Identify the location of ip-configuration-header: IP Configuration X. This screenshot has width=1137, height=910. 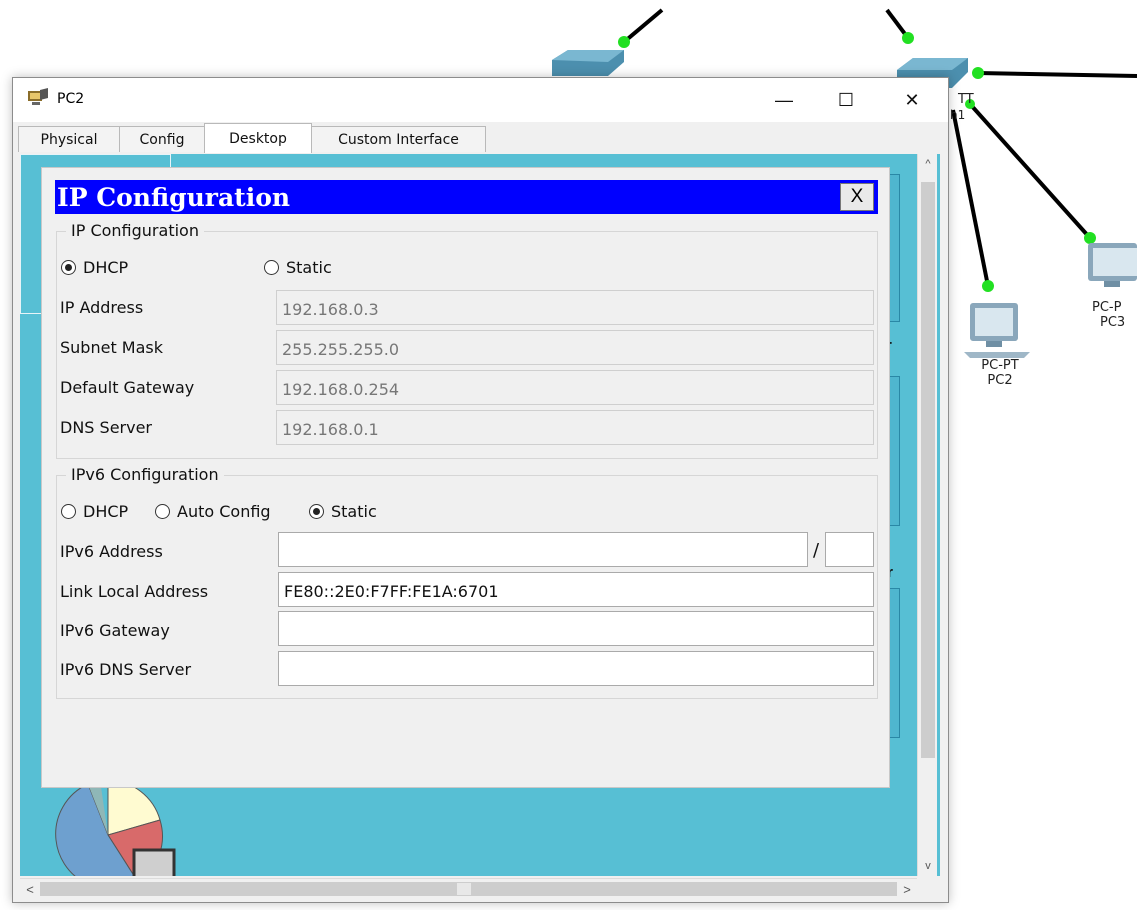
(466, 197).